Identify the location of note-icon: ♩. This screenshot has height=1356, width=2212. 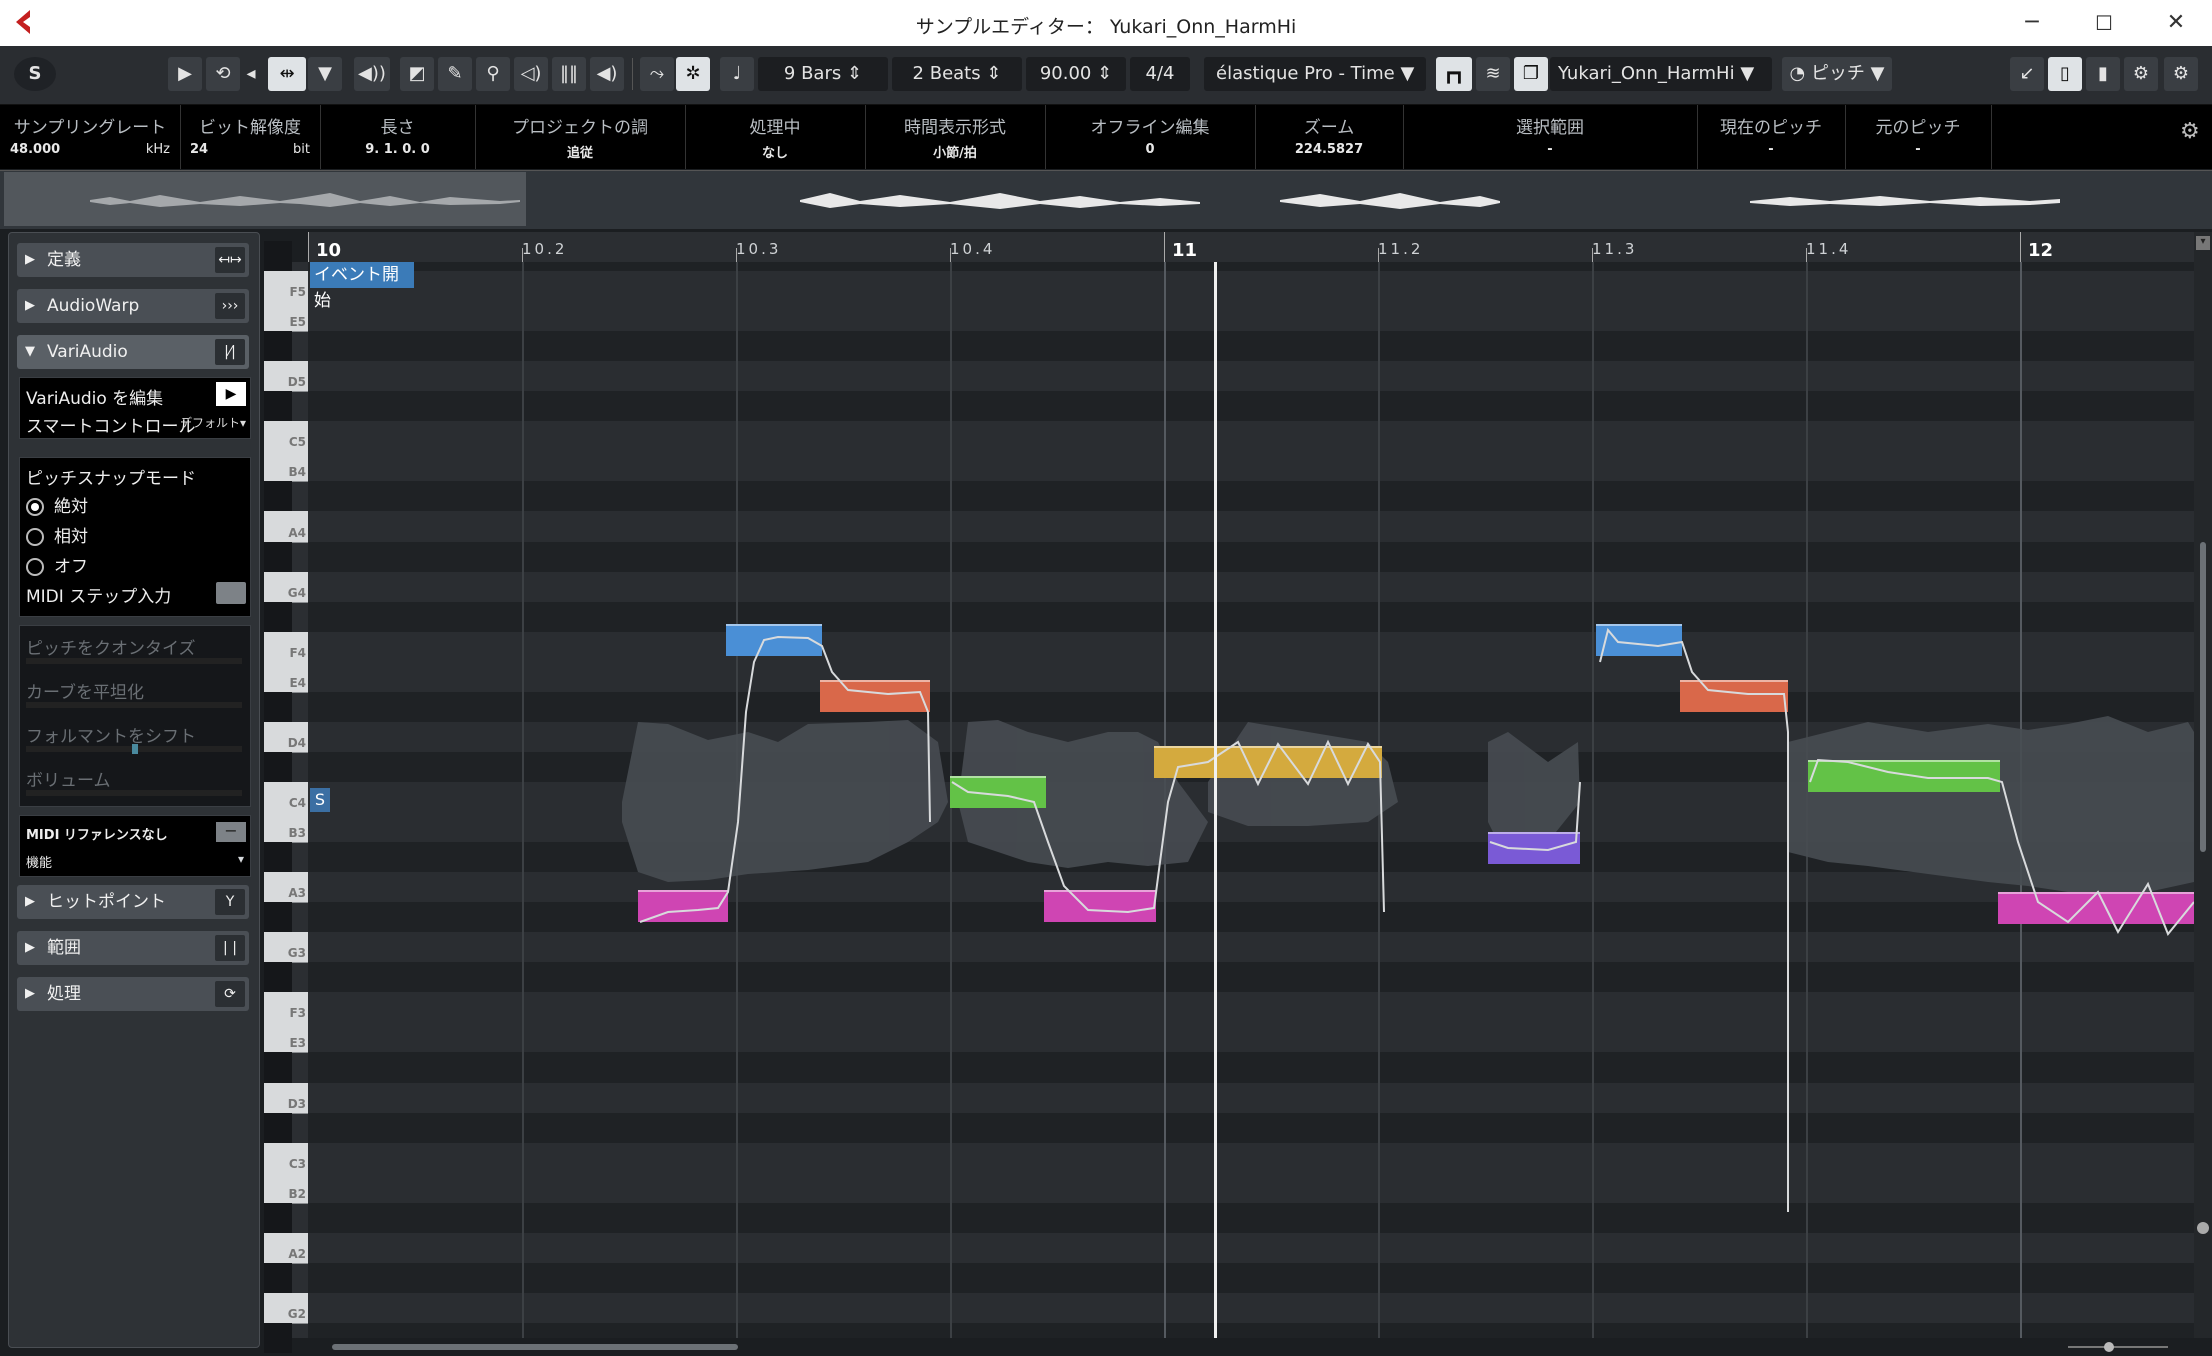
(737, 74).